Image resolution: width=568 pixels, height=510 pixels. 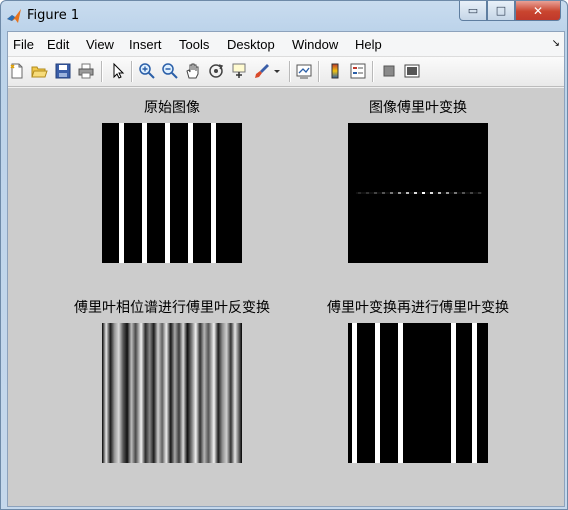 What do you see at coordinates (172, 108) in the screenshot?
I see `subplot-1-title: 原始图像` at bounding box center [172, 108].